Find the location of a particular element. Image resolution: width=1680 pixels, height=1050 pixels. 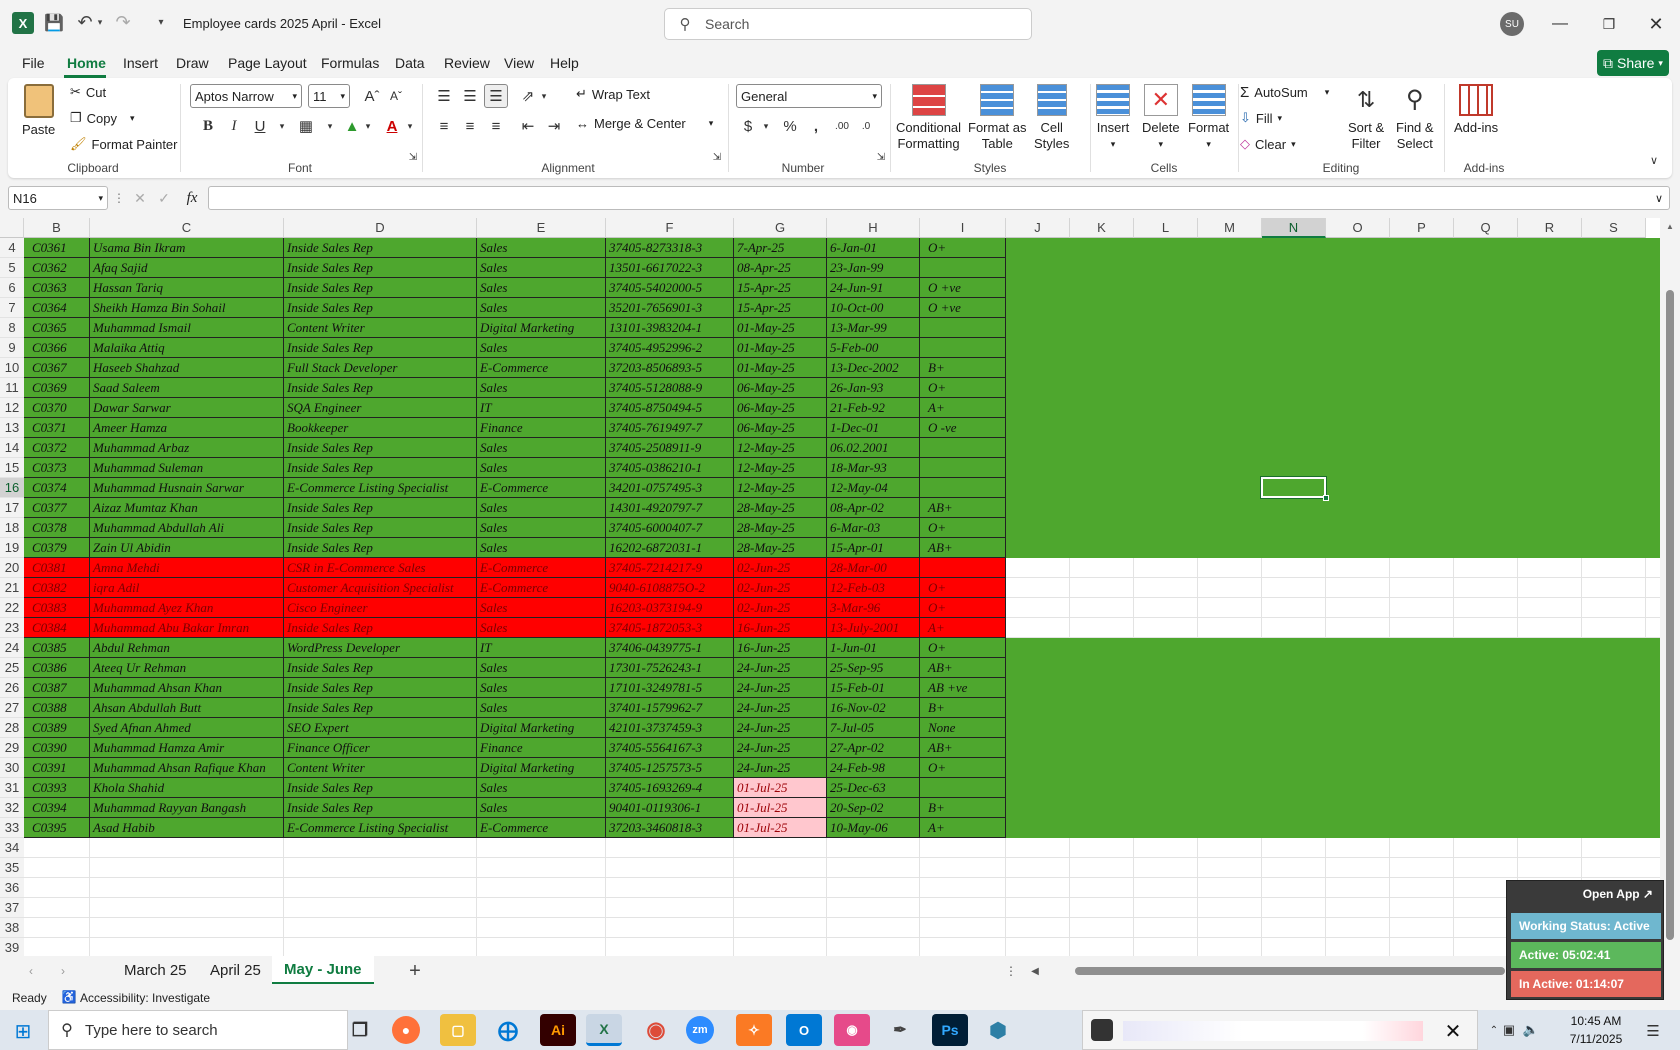

cell-join: 01-Jul-25 is located at coordinates (780, 828).